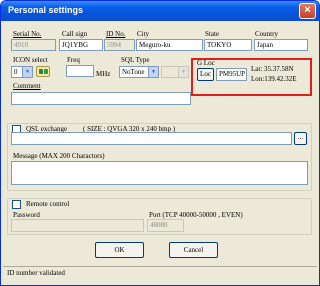 This screenshot has width=320, height=286. Describe the element at coordinates (143, 34) in the screenshot. I see `city-label: City` at that location.